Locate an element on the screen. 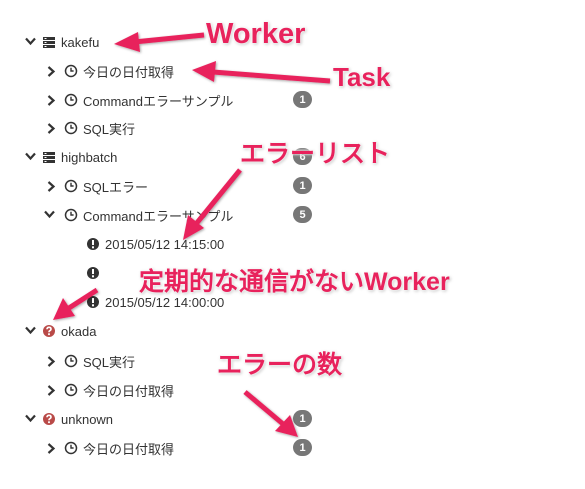 The image size is (585, 489). annotation-no-contact-worker: 定期的な通信がないWorker is located at coordinates (294, 282).